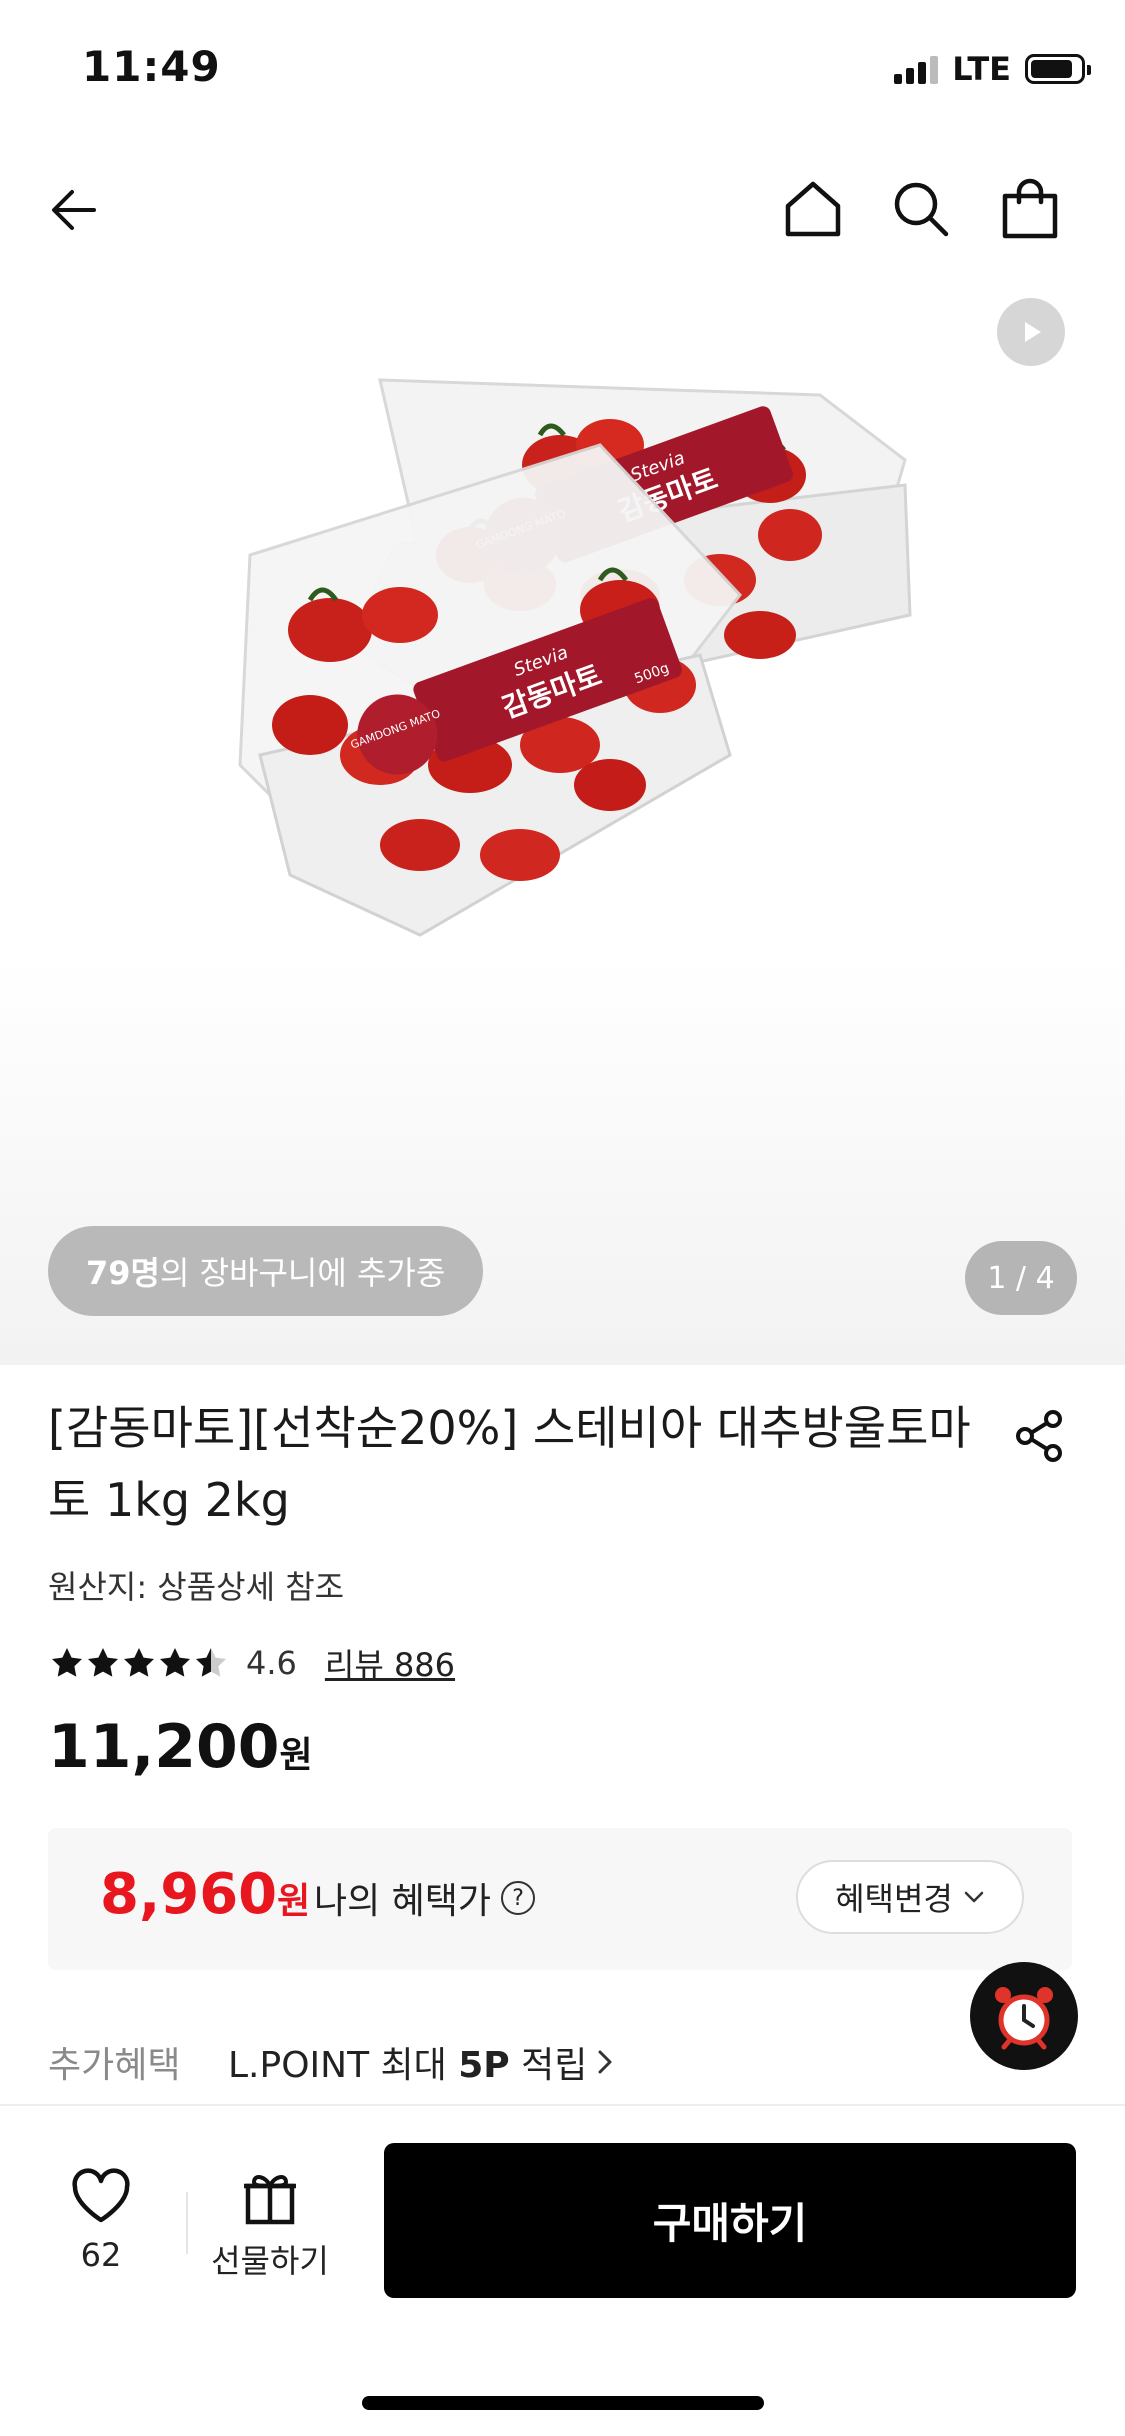 The height and width of the screenshot is (2436, 1125). I want to click on home-button, so click(813, 209).